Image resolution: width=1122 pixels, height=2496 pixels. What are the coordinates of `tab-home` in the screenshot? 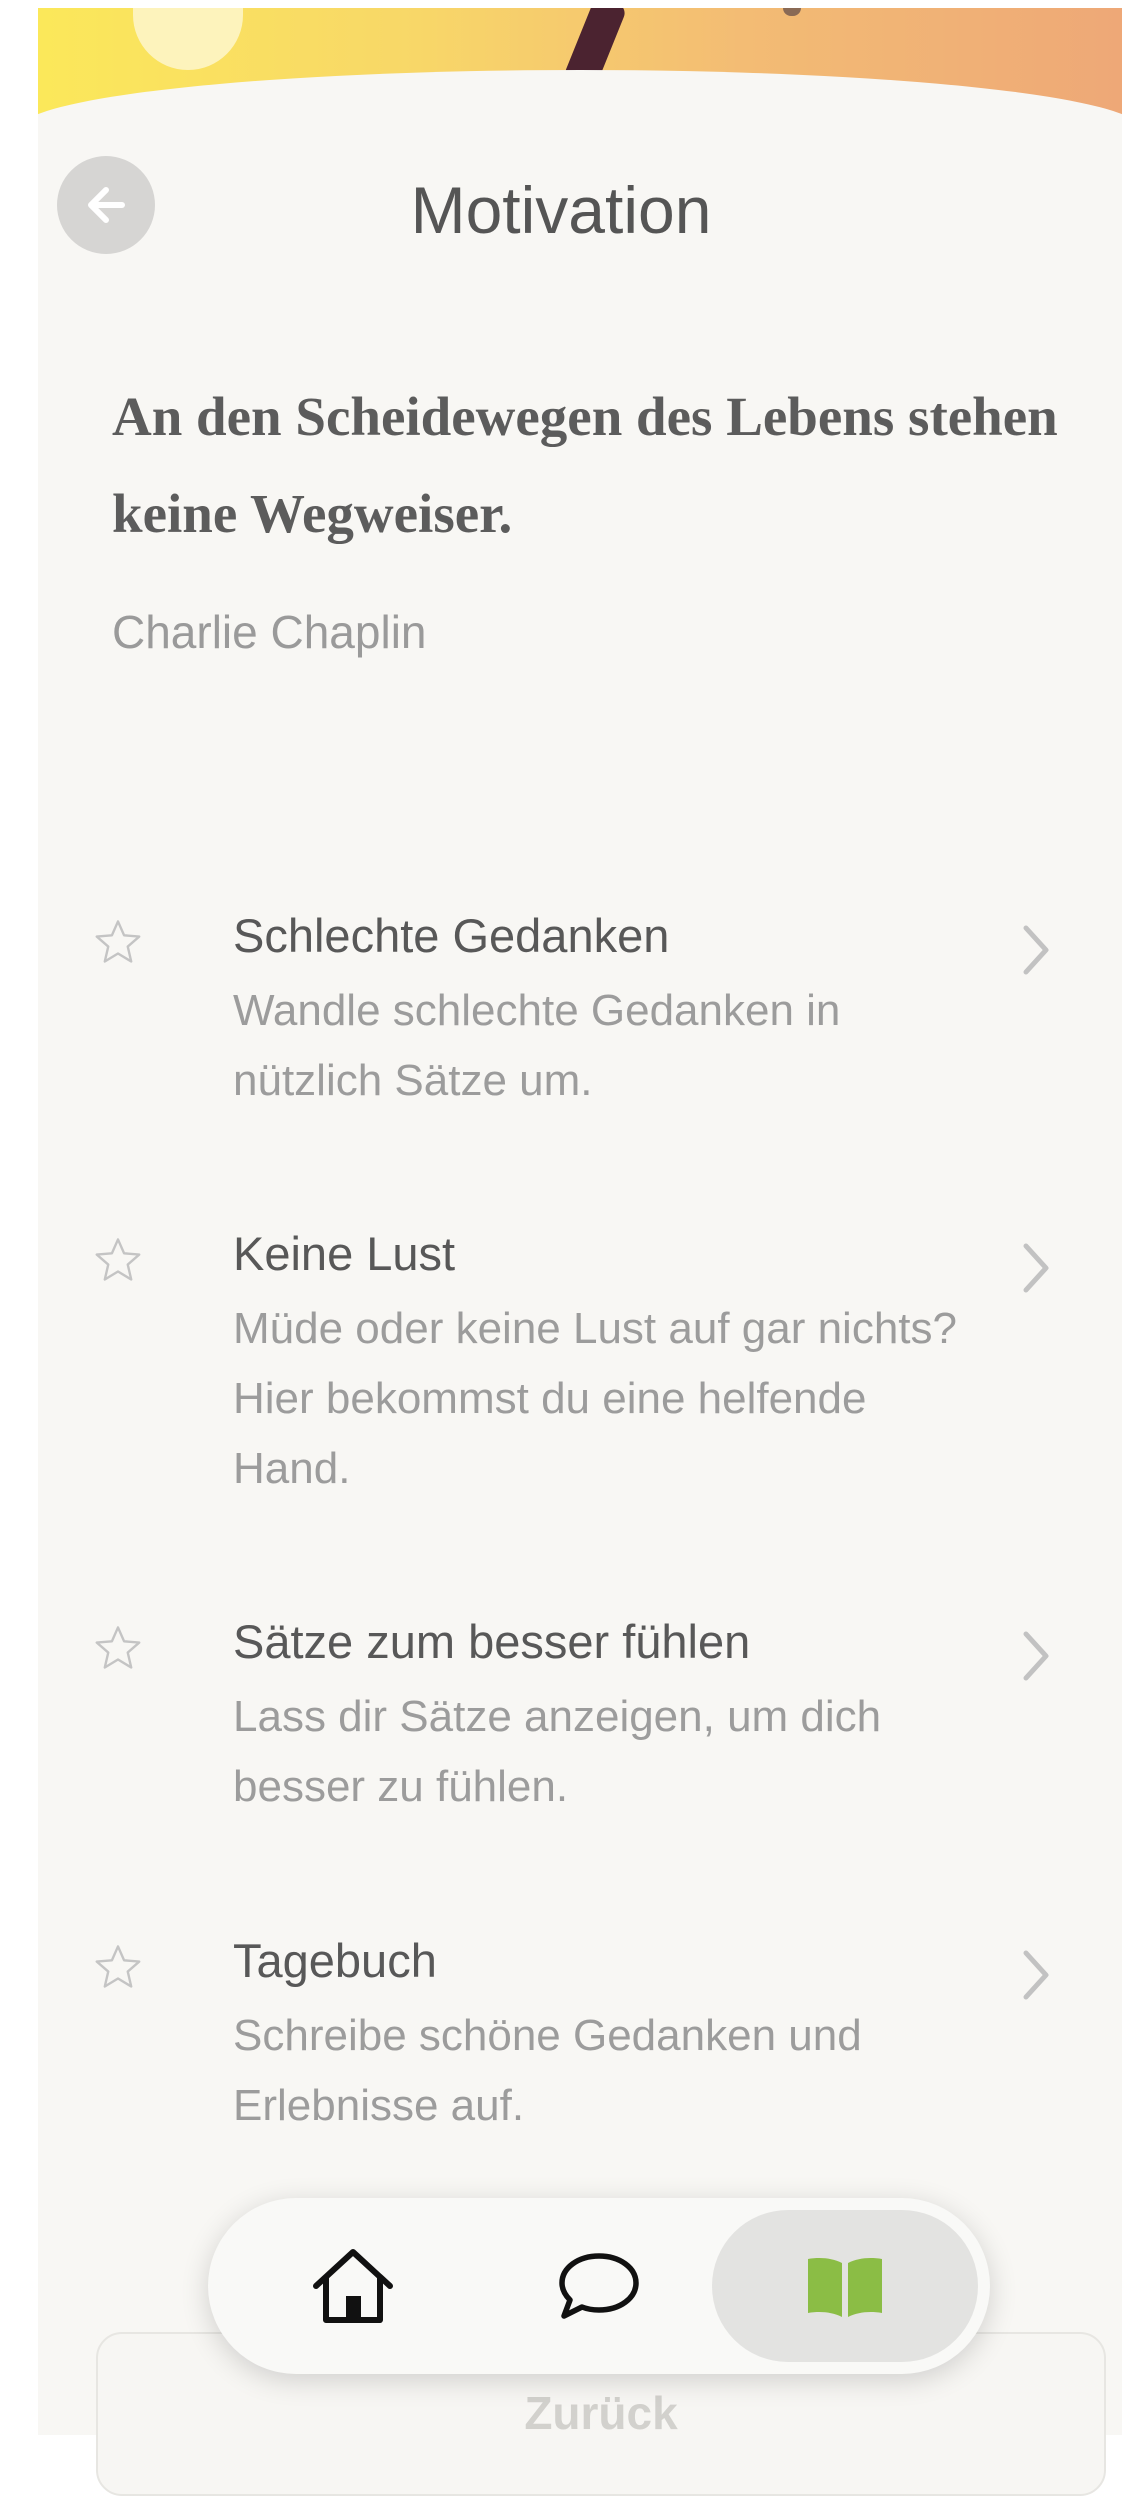 It's located at (353, 2286).